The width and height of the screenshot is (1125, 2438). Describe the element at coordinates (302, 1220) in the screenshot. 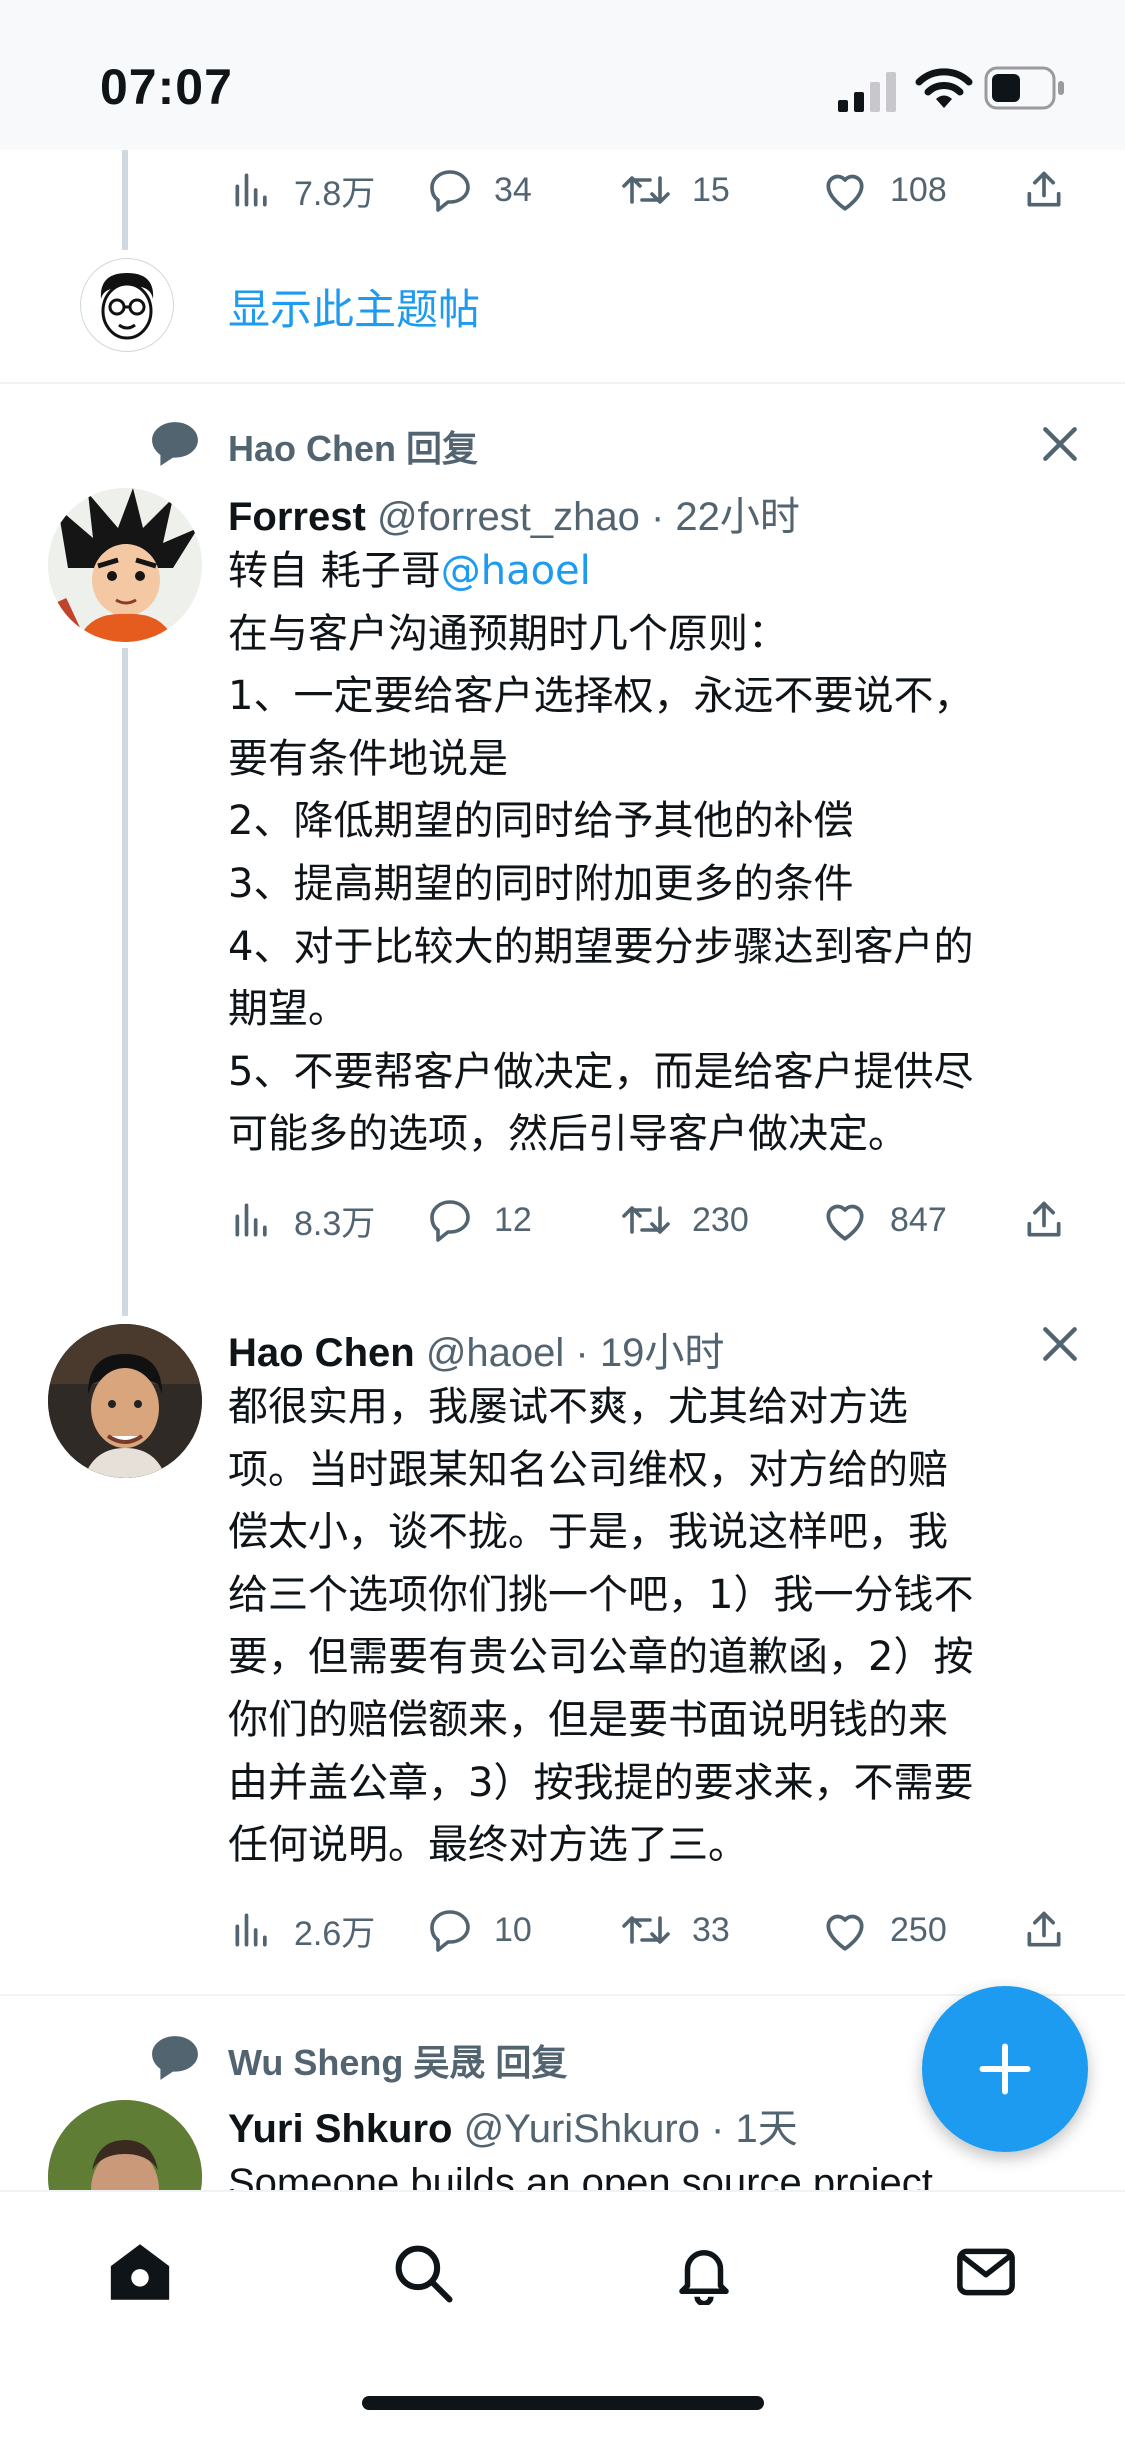

I see `views-button: 8.3万` at that location.